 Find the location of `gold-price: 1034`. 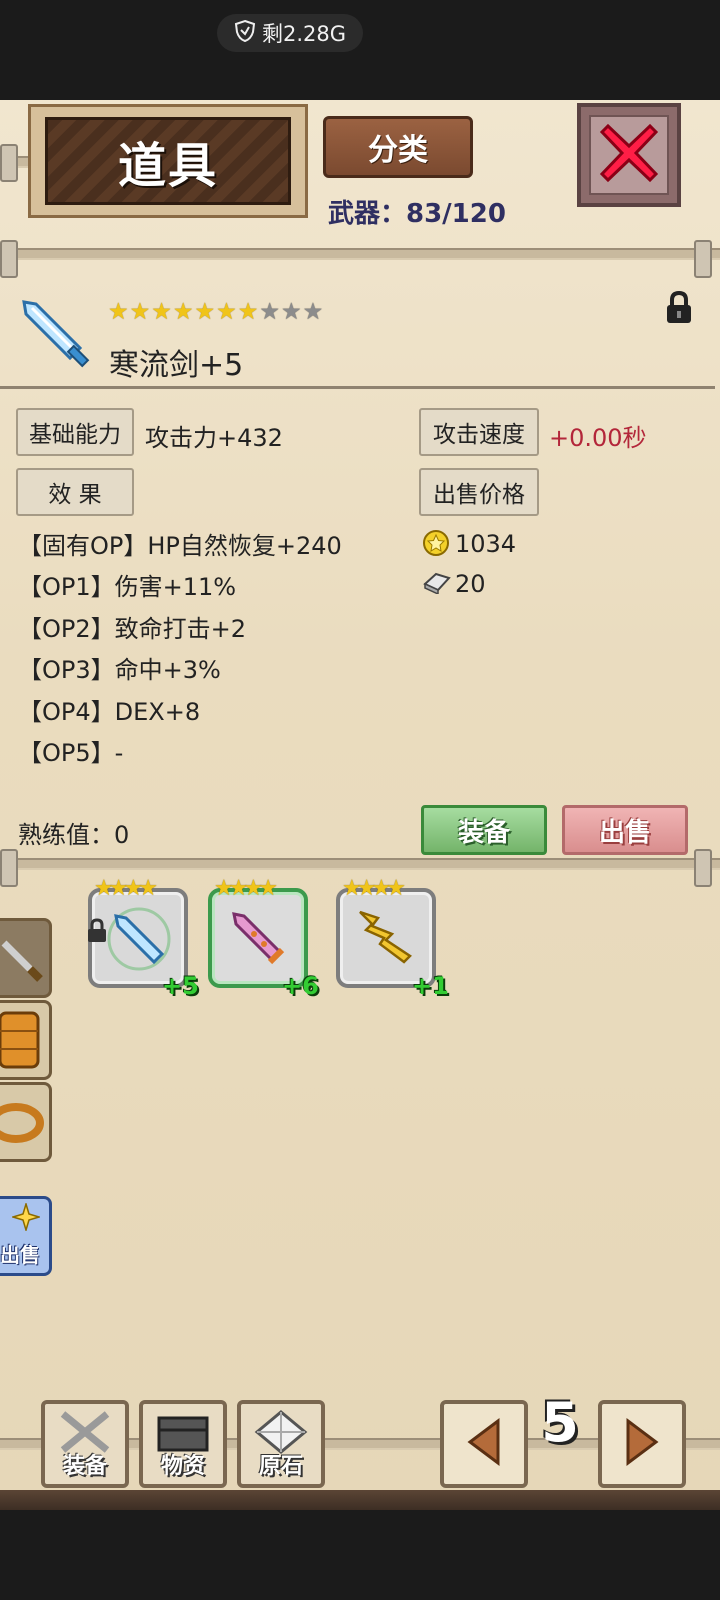

gold-price: 1034 is located at coordinates (486, 544).